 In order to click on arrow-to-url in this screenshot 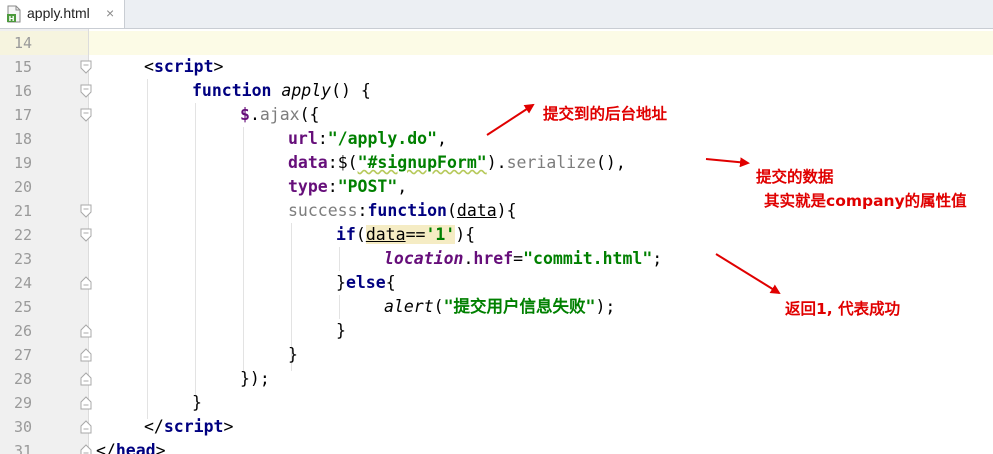, I will do `click(510, 119)`.